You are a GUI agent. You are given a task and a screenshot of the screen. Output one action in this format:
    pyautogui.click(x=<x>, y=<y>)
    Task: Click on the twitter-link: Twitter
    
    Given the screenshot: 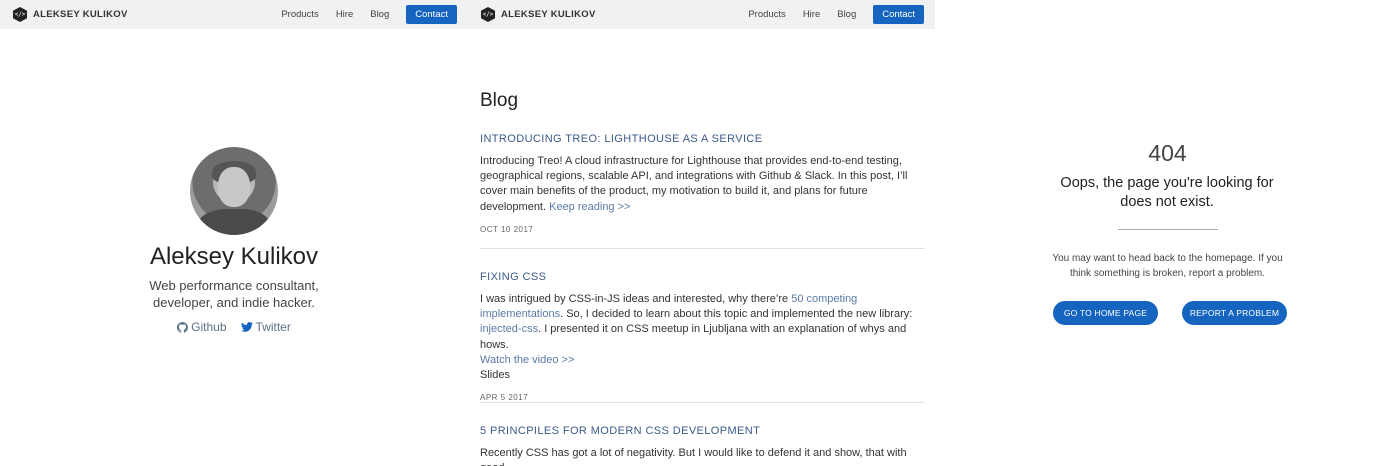 What is the action you would take?
    pyautogui.click(x=265, y=327)
    